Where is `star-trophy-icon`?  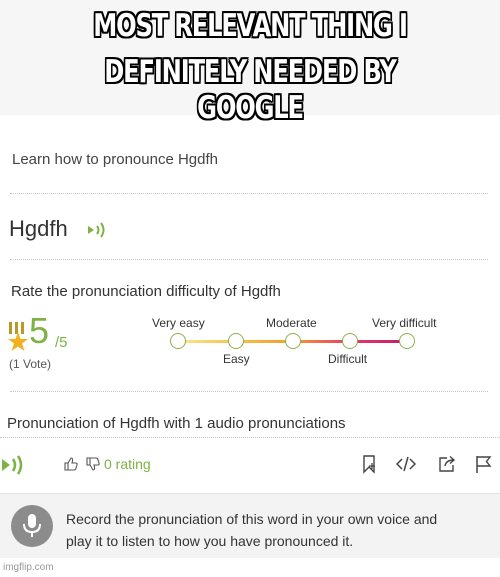
star-trophy-icon is located at coordinates (18, 336).